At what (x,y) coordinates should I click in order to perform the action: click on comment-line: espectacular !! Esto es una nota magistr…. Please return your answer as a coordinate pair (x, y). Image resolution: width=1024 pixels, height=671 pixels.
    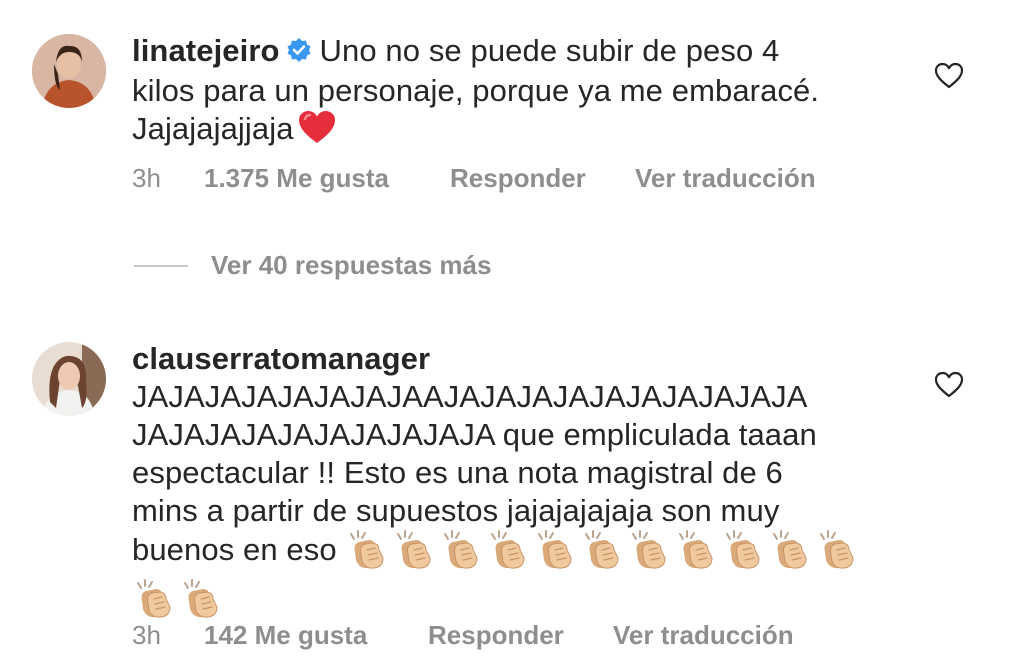
    Looking at the image, I should click on (457, 472).